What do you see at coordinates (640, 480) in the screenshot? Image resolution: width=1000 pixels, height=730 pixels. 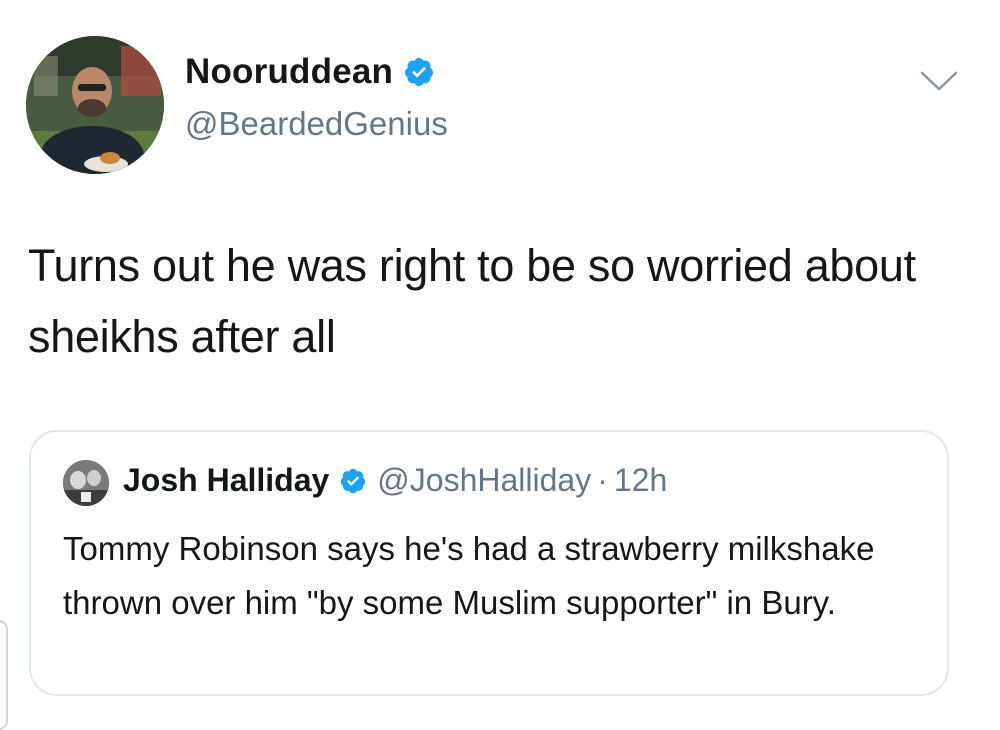 I see `quoted-tweet-time: 12h` at bounding box center [640, 480].